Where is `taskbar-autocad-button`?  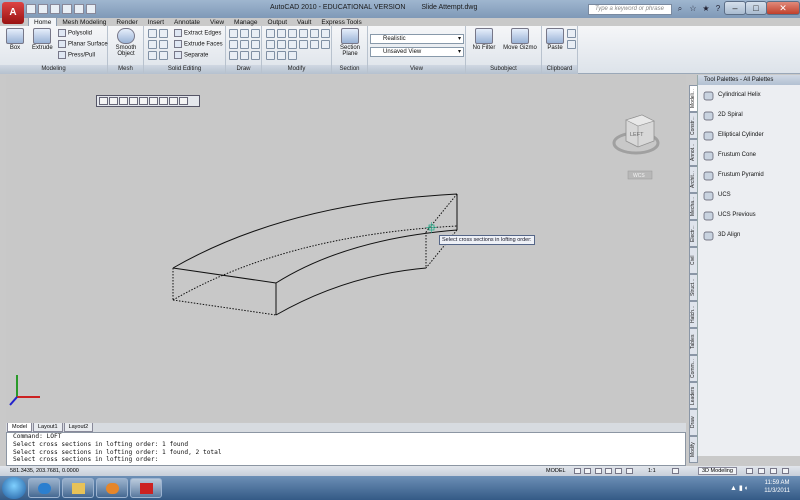 taskbar-autocad-button is located at coordinates (146, 488).